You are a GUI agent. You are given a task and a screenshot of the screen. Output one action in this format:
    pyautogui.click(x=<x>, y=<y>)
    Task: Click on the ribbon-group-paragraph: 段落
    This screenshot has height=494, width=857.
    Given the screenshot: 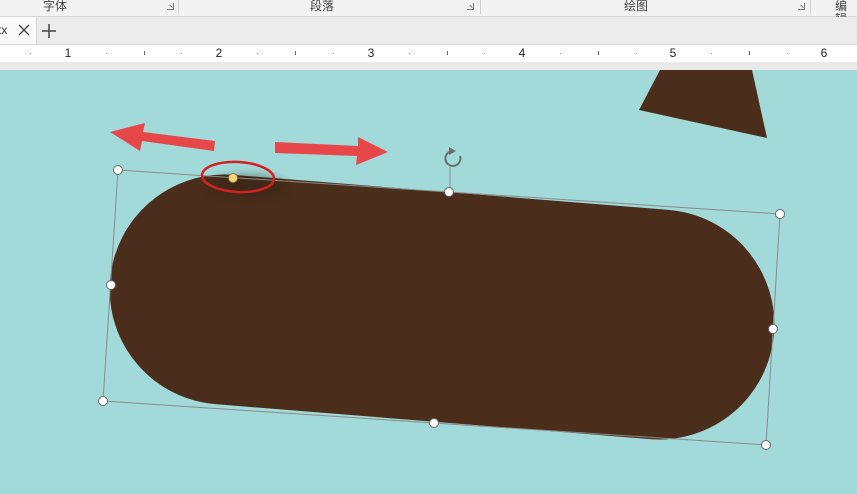 What is the action you would take?
    pyautogui.click(x=322, y=6)
    